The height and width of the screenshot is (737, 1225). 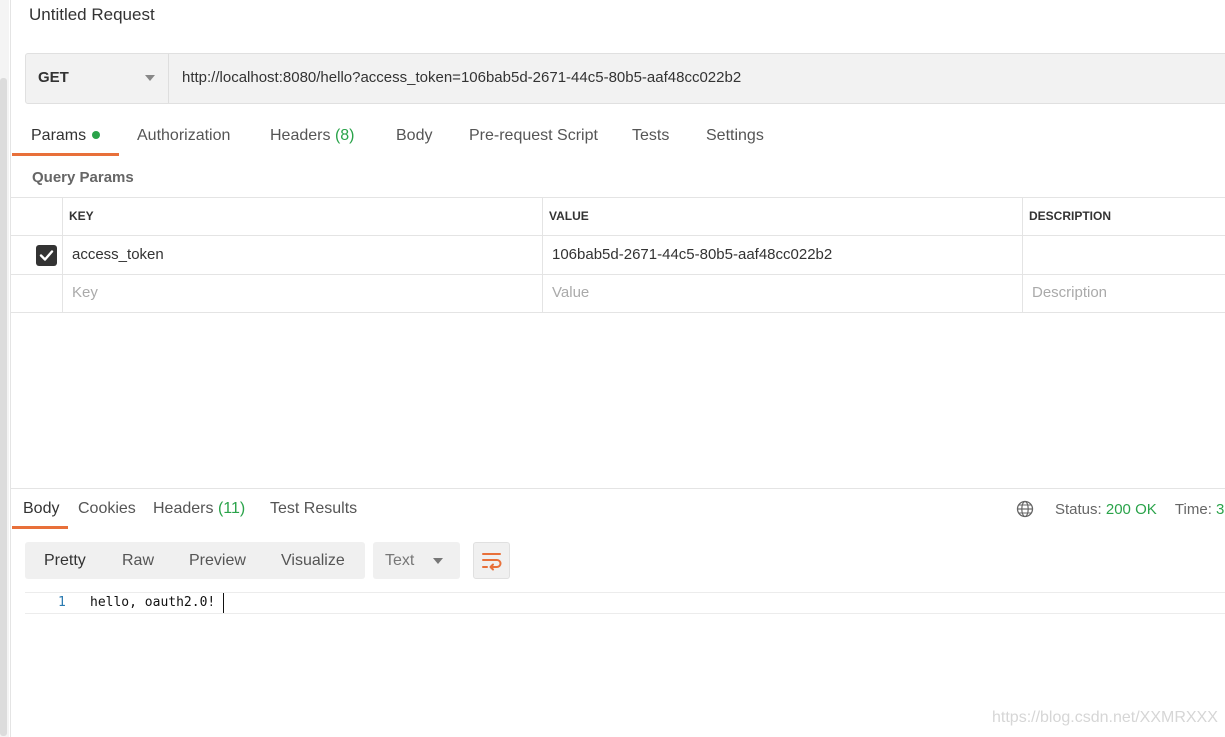 What do you see at coordinates (344, 135) in the screenshot?
I see `tab-headers-count: (8)` at bounding box center [344, 135].